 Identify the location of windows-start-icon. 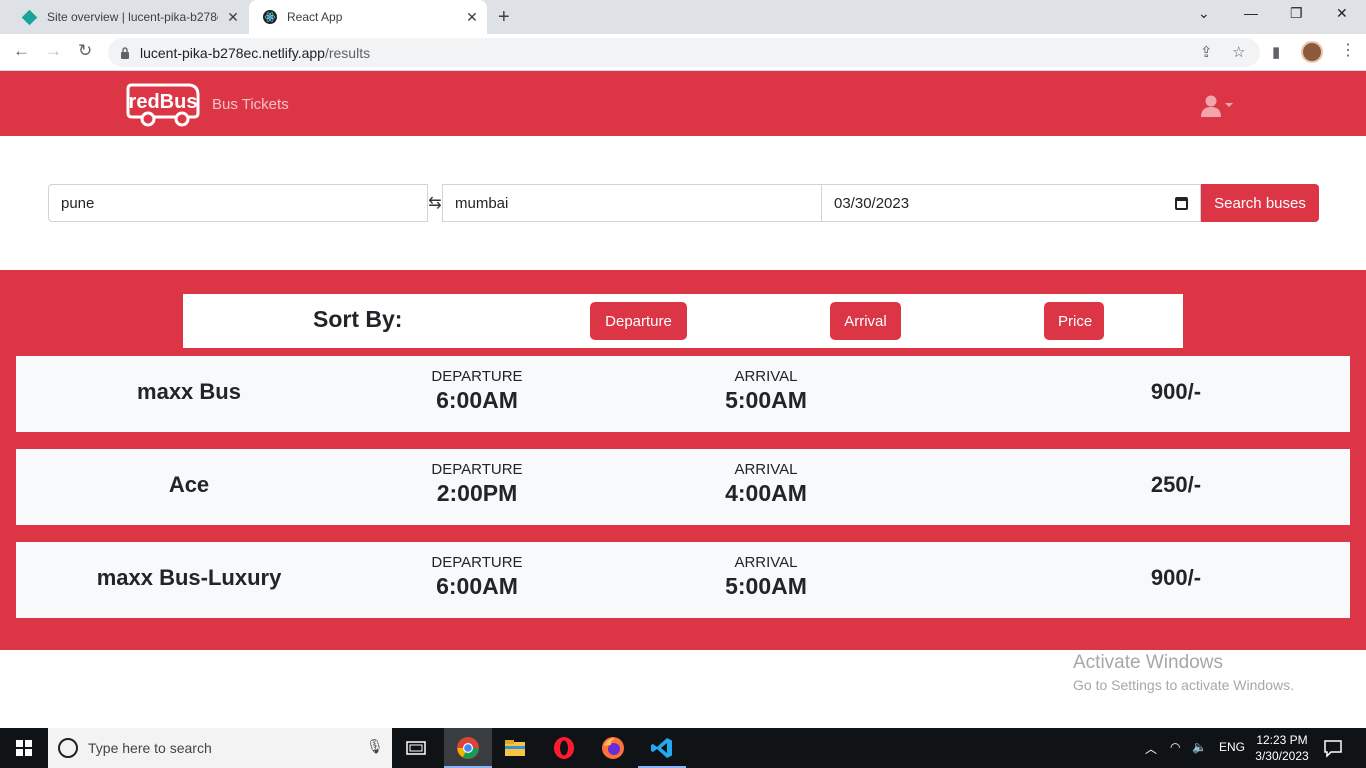
(24, 748).